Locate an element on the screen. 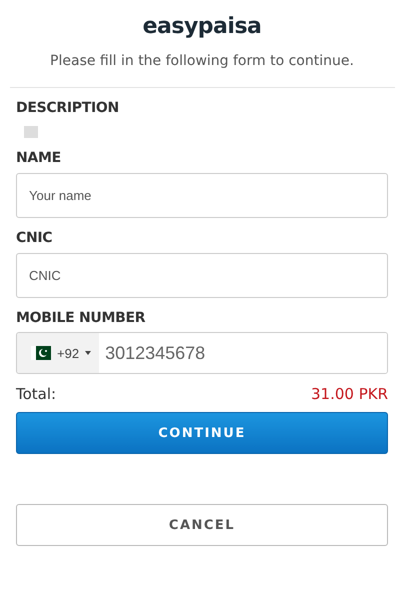 Image resolution: width=405 pixels, height=593 pixels. redacted-description is located at coordinates (31, 132).